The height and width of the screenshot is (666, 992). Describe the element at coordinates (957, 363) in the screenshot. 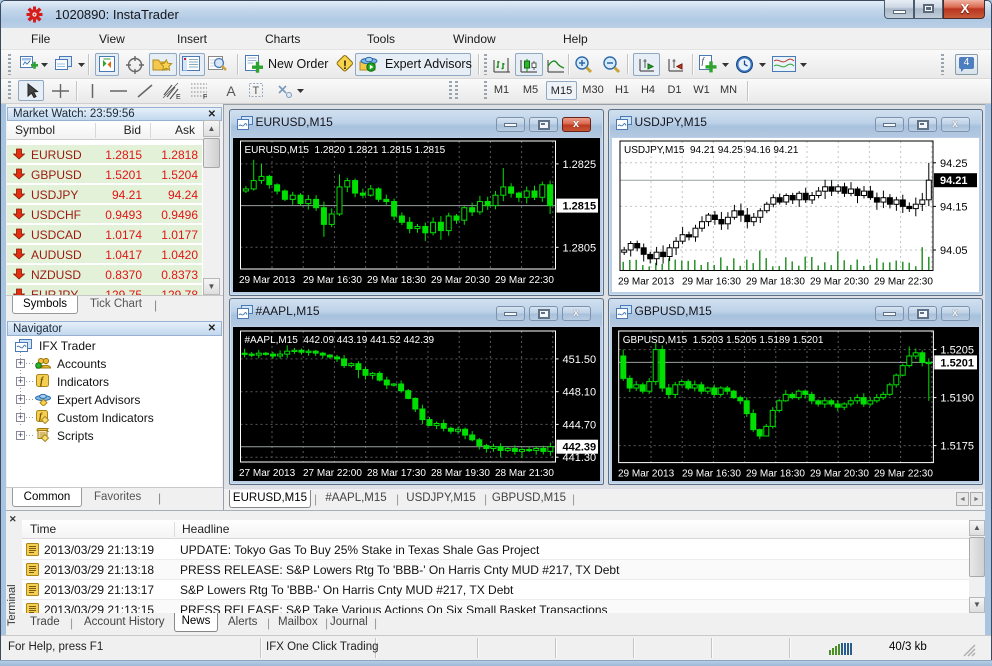

I see `svg-text: 1.5201` at that location.